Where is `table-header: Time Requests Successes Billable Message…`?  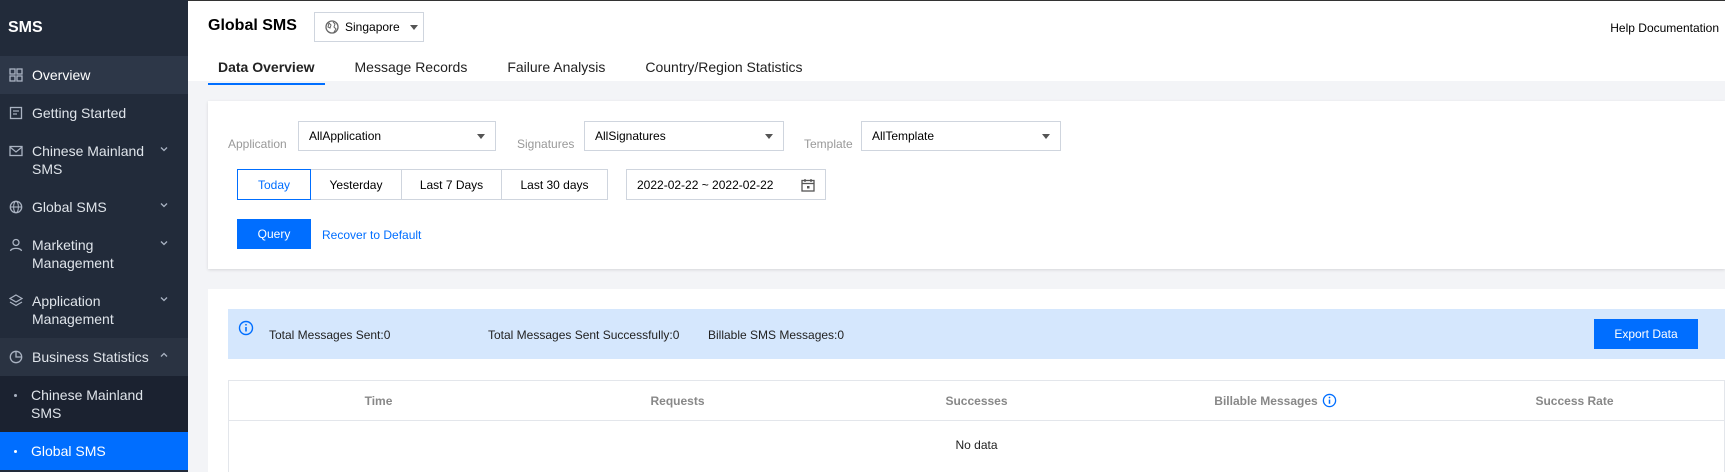 table-header: Time Requests Successes Billable Message… is located at coordinates (976, 401).